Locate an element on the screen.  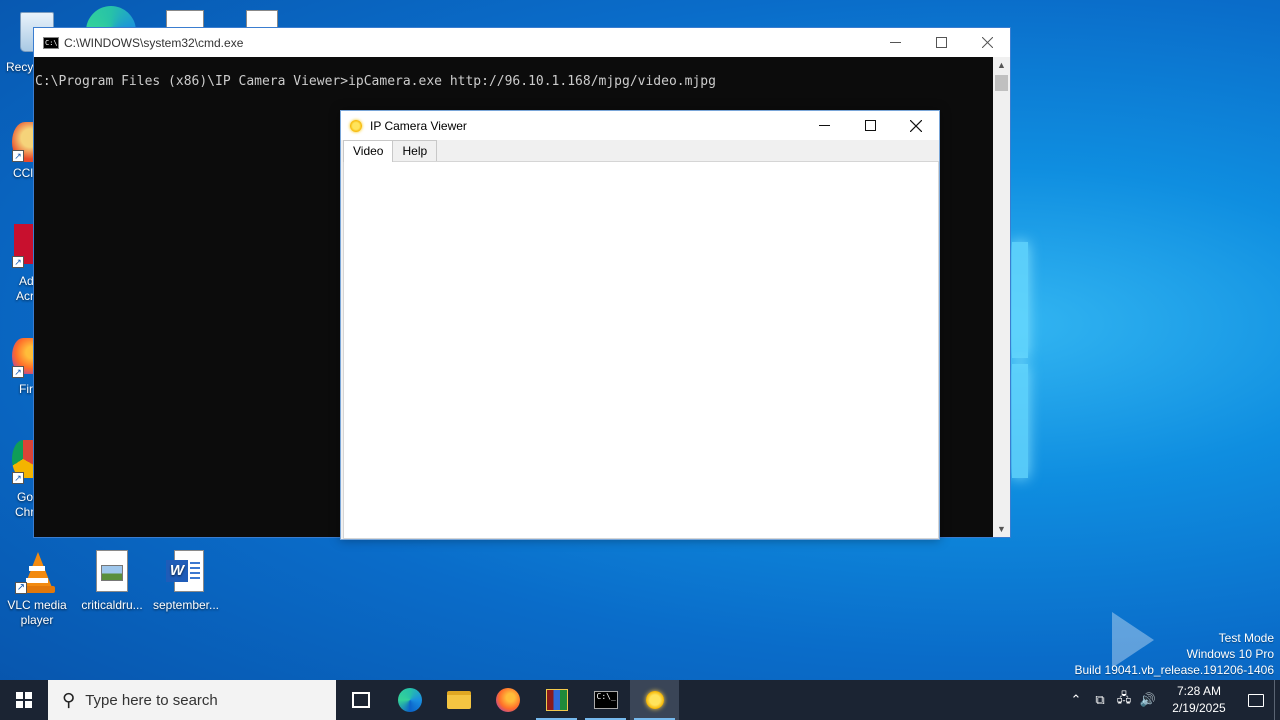
image-file-icon is located at coordinates (112, 572).